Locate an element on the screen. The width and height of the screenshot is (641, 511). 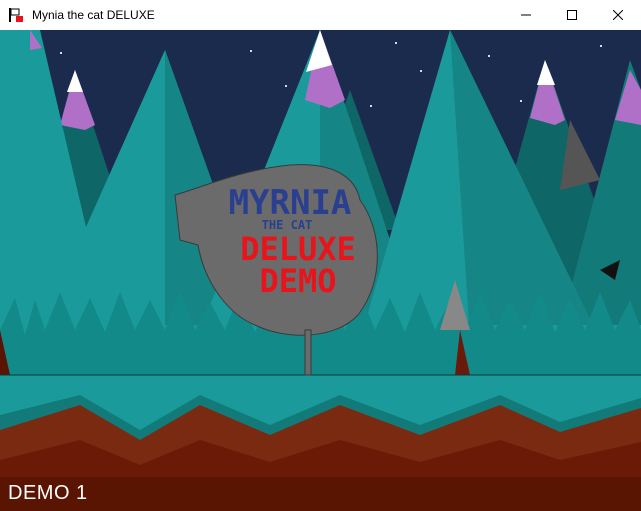
close-icon is located at coordinates (618, 15).